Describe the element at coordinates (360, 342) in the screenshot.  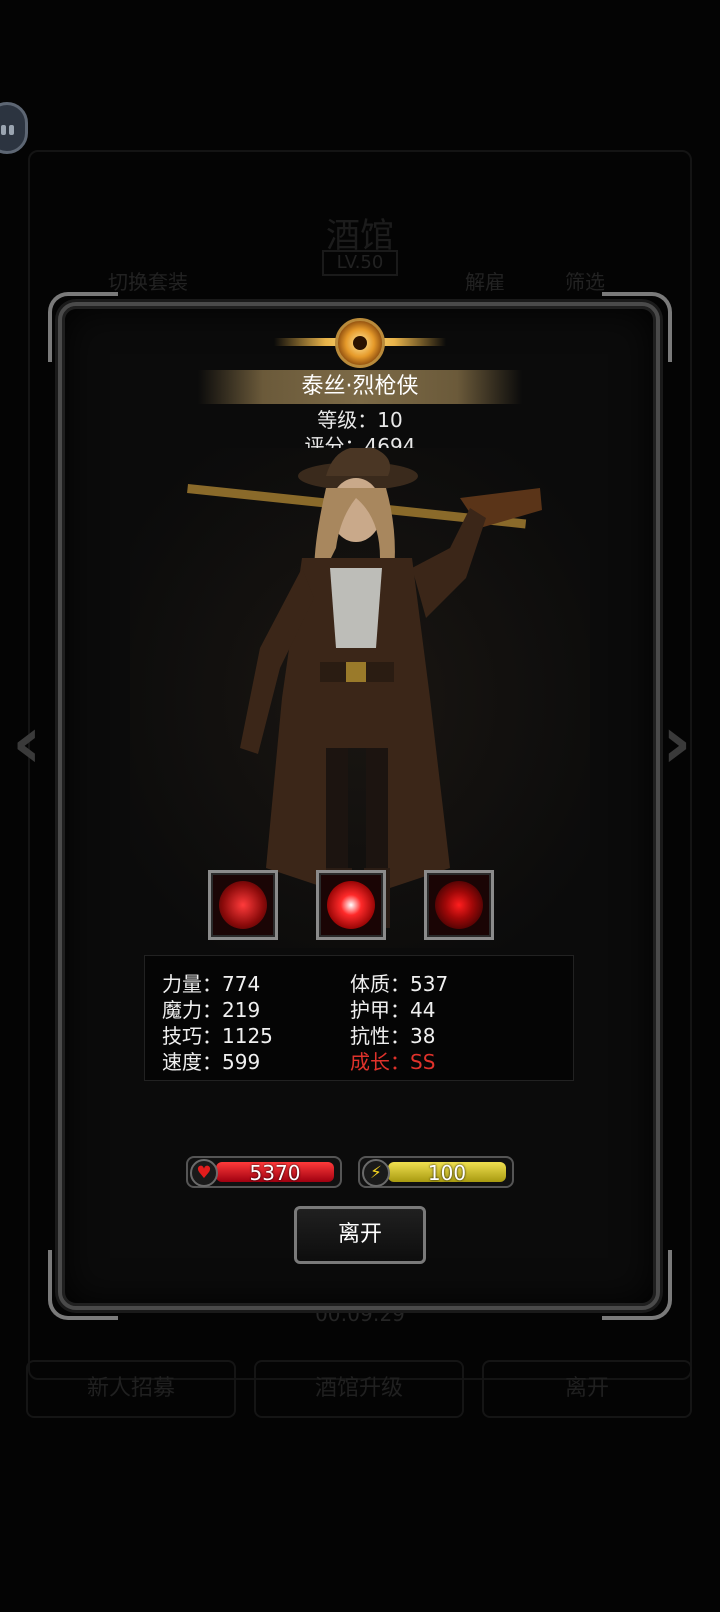
I see `crest-emblem-icon` at that location.